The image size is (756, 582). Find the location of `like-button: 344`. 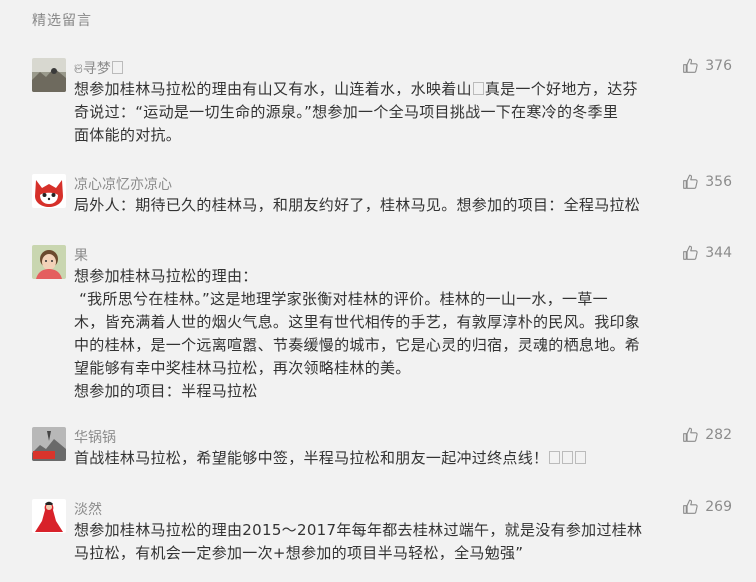

like-button: 344 is located at coordinates (707, 252).